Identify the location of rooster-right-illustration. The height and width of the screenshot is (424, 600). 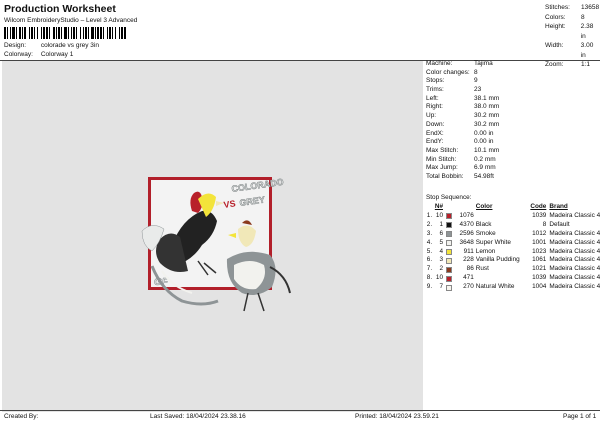
(258, 266).